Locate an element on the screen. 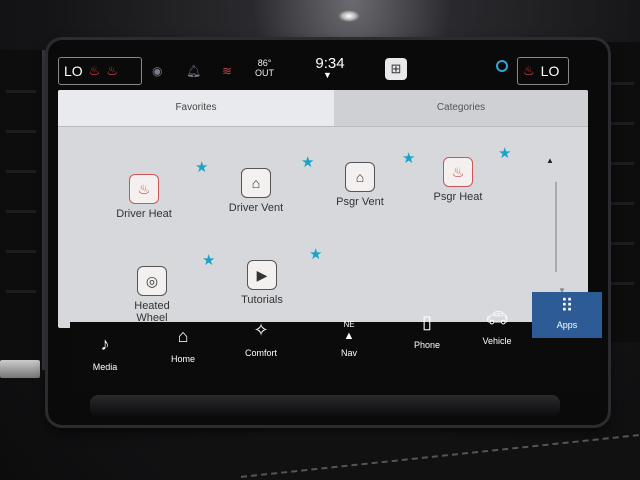 This screenshot has width=640, height=480. scroll-up-icon: ▲ is located at coordinates (550, 160).